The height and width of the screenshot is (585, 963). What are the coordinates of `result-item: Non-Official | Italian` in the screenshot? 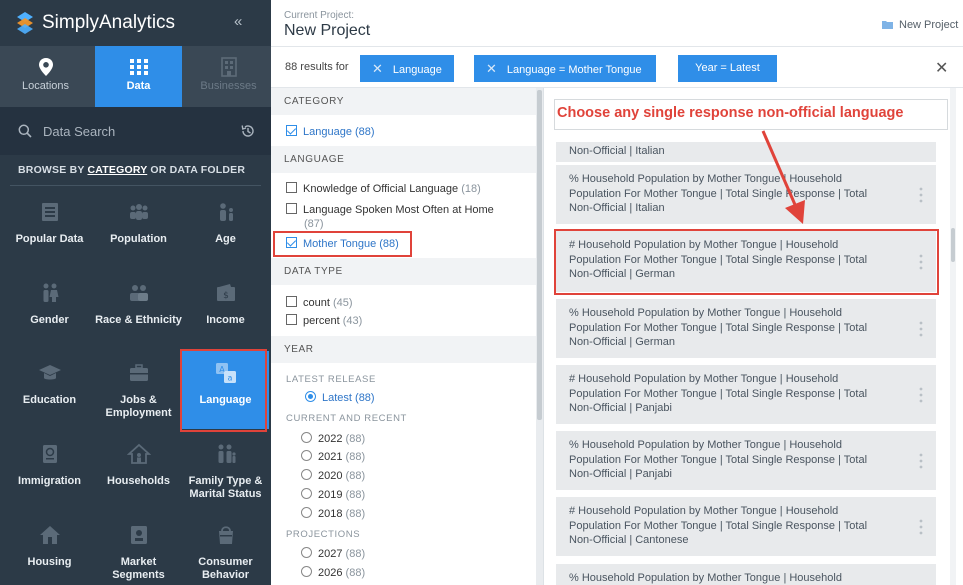 It's located at (746, 152).